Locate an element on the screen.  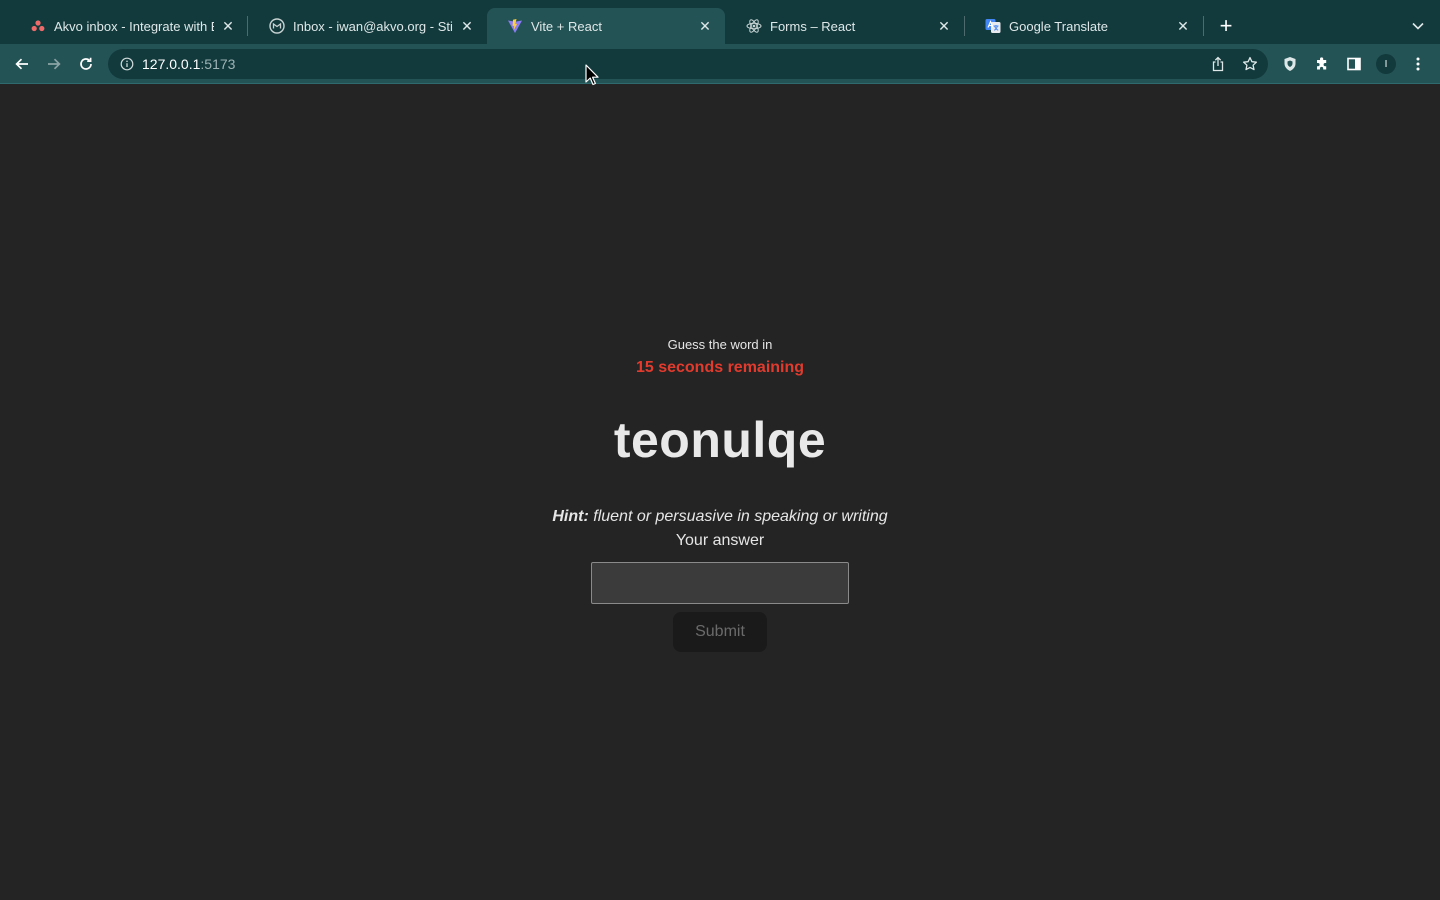
hint-label: Hint: is located at coordinates (570, 516).